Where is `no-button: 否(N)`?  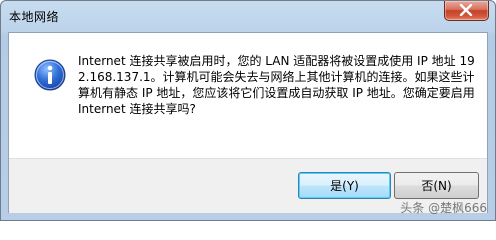
no-button: 否(N) is located at coordinates (436, 185).